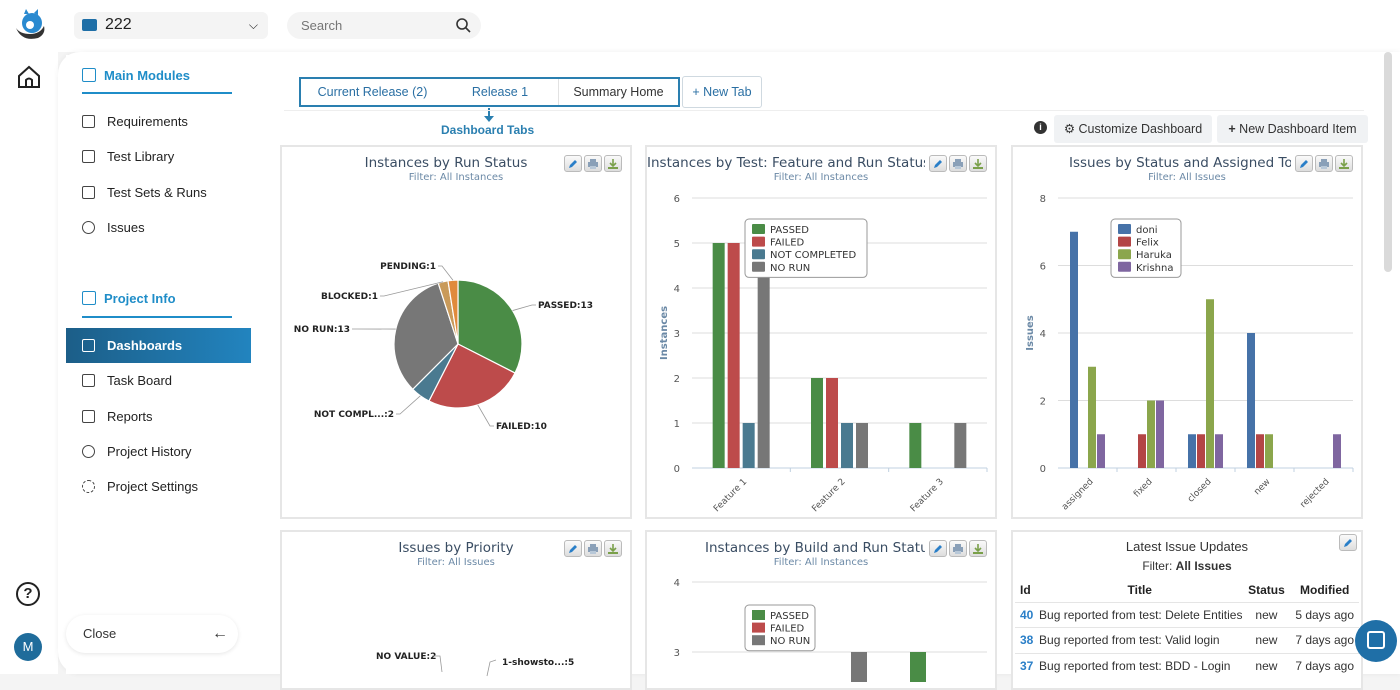 The height and width of the screenshot is (690, 1400). Describe the element at coordinates (158, 192) in the screenshot. I see `sidebar-item-test-sets-runs: Test Sets & Runs` at that location.